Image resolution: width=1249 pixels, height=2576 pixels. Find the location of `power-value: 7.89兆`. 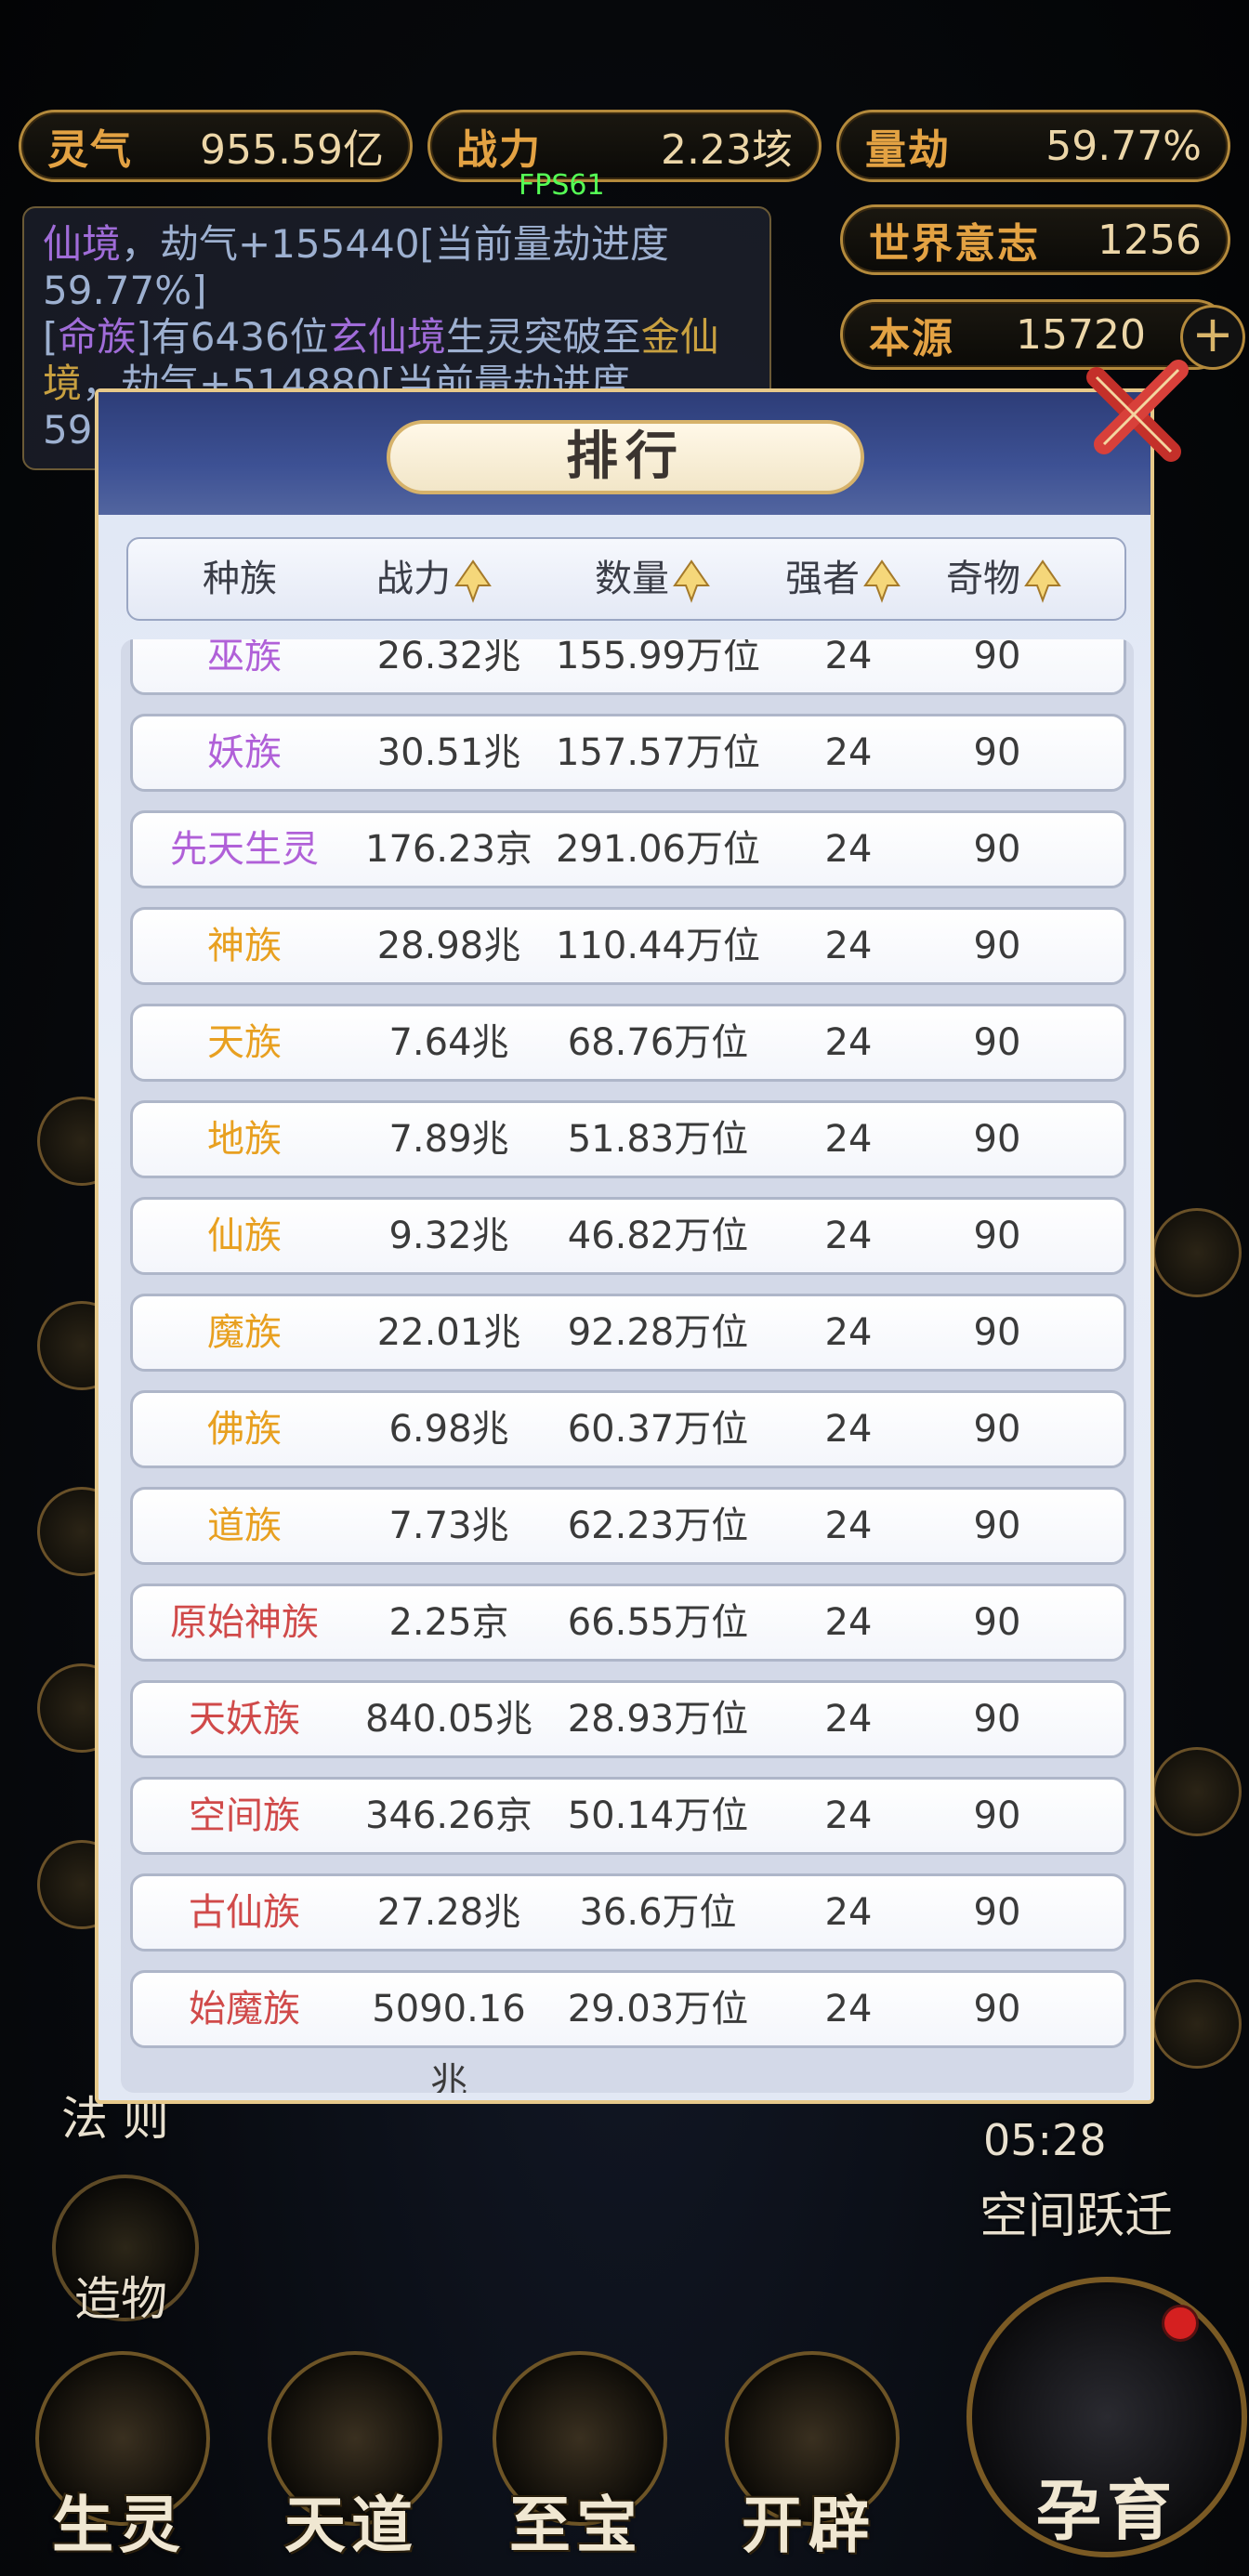

power-value: 7.89兆 is located at coordinates (448, 1139).